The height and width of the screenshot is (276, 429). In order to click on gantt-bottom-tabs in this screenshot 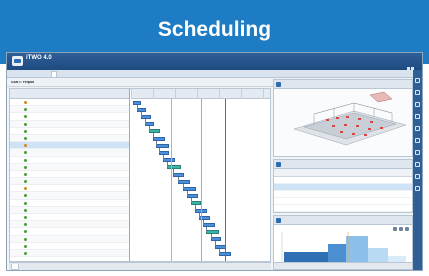, I will do `click(140, 266)`.